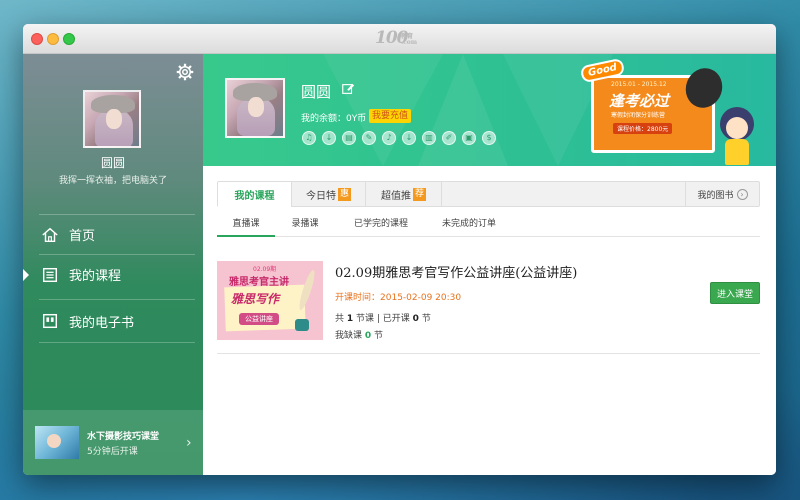 The height and width of the screenshot is (500, 800). Describe the element at coordinates (302, 325) in the screenshot. I see `inkpot-icon` at that location.